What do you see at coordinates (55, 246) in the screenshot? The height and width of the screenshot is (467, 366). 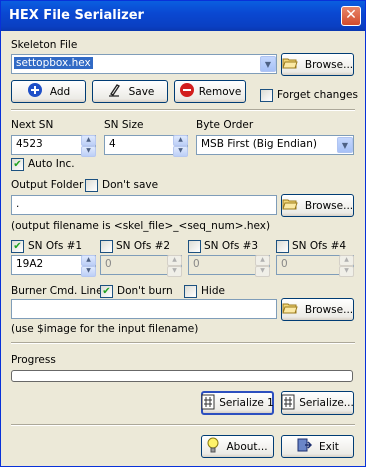 I see `sn-ofs-1-label: SN Ofs #1` at bounding box center [55, 246].